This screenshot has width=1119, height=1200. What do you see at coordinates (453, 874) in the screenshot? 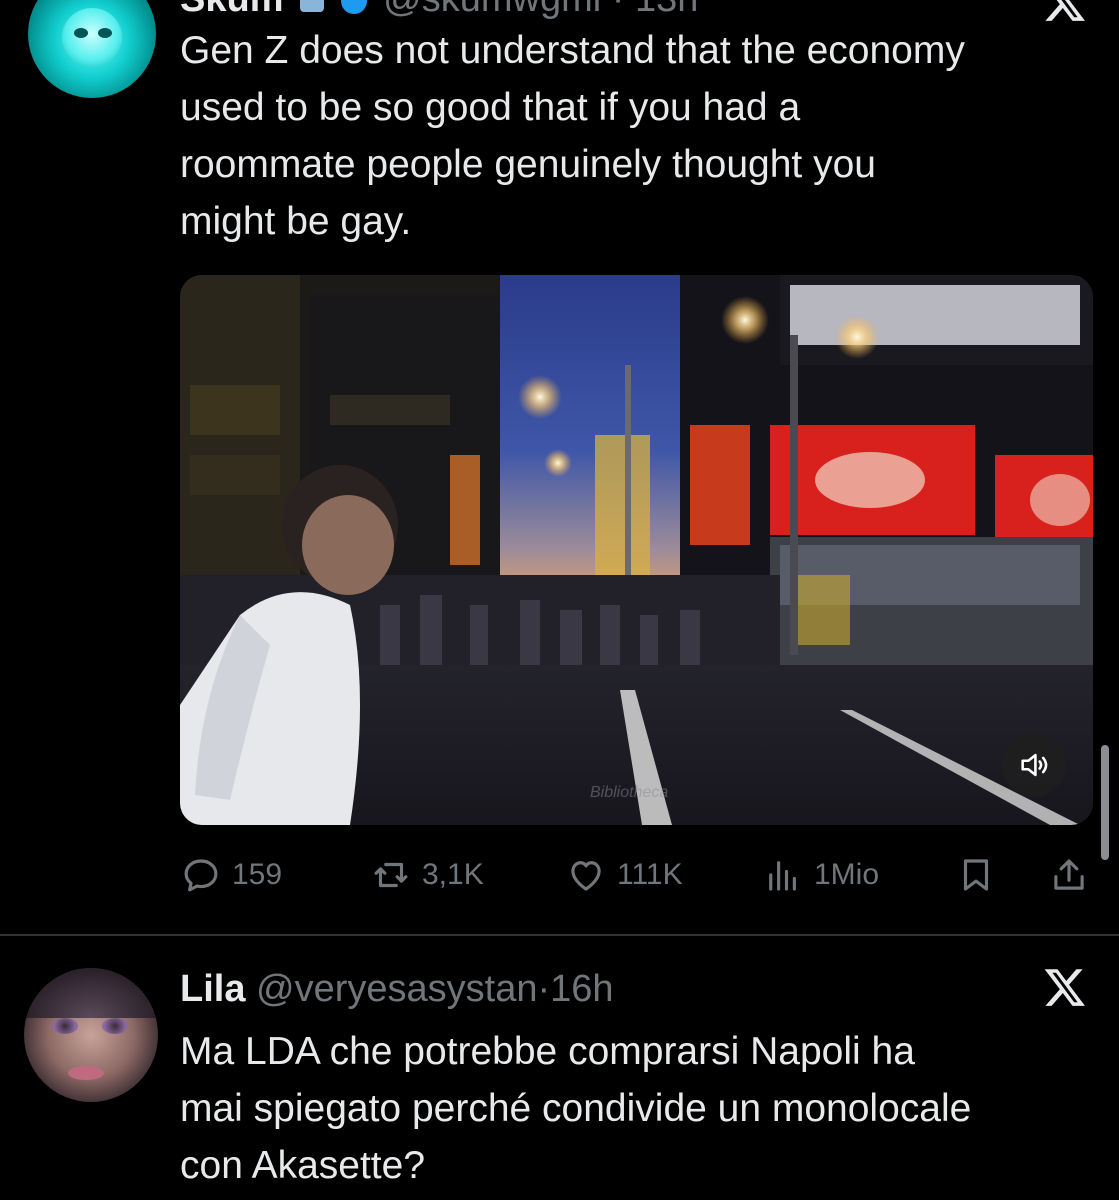
I see `repost-count: 3,1K` at bounding box center [453, 874].